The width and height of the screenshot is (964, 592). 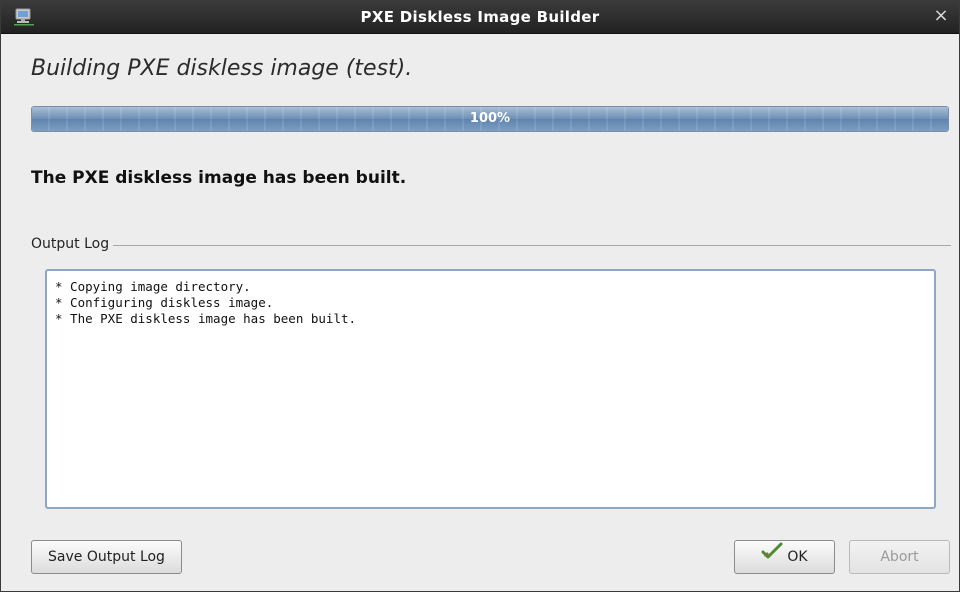 I want to click on checkmark-pen-icon, so click(x=772, y=556).